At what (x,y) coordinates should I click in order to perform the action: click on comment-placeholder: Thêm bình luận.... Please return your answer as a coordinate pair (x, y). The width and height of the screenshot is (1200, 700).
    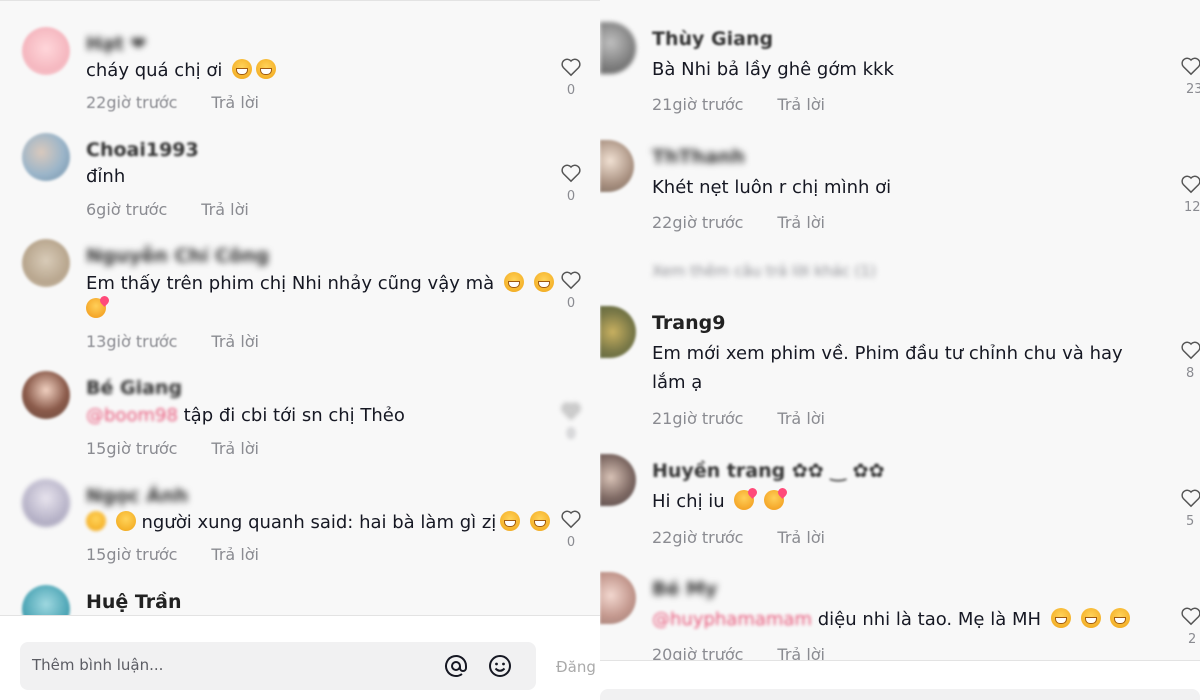
    Looking at the image, I should click on (98, 665).